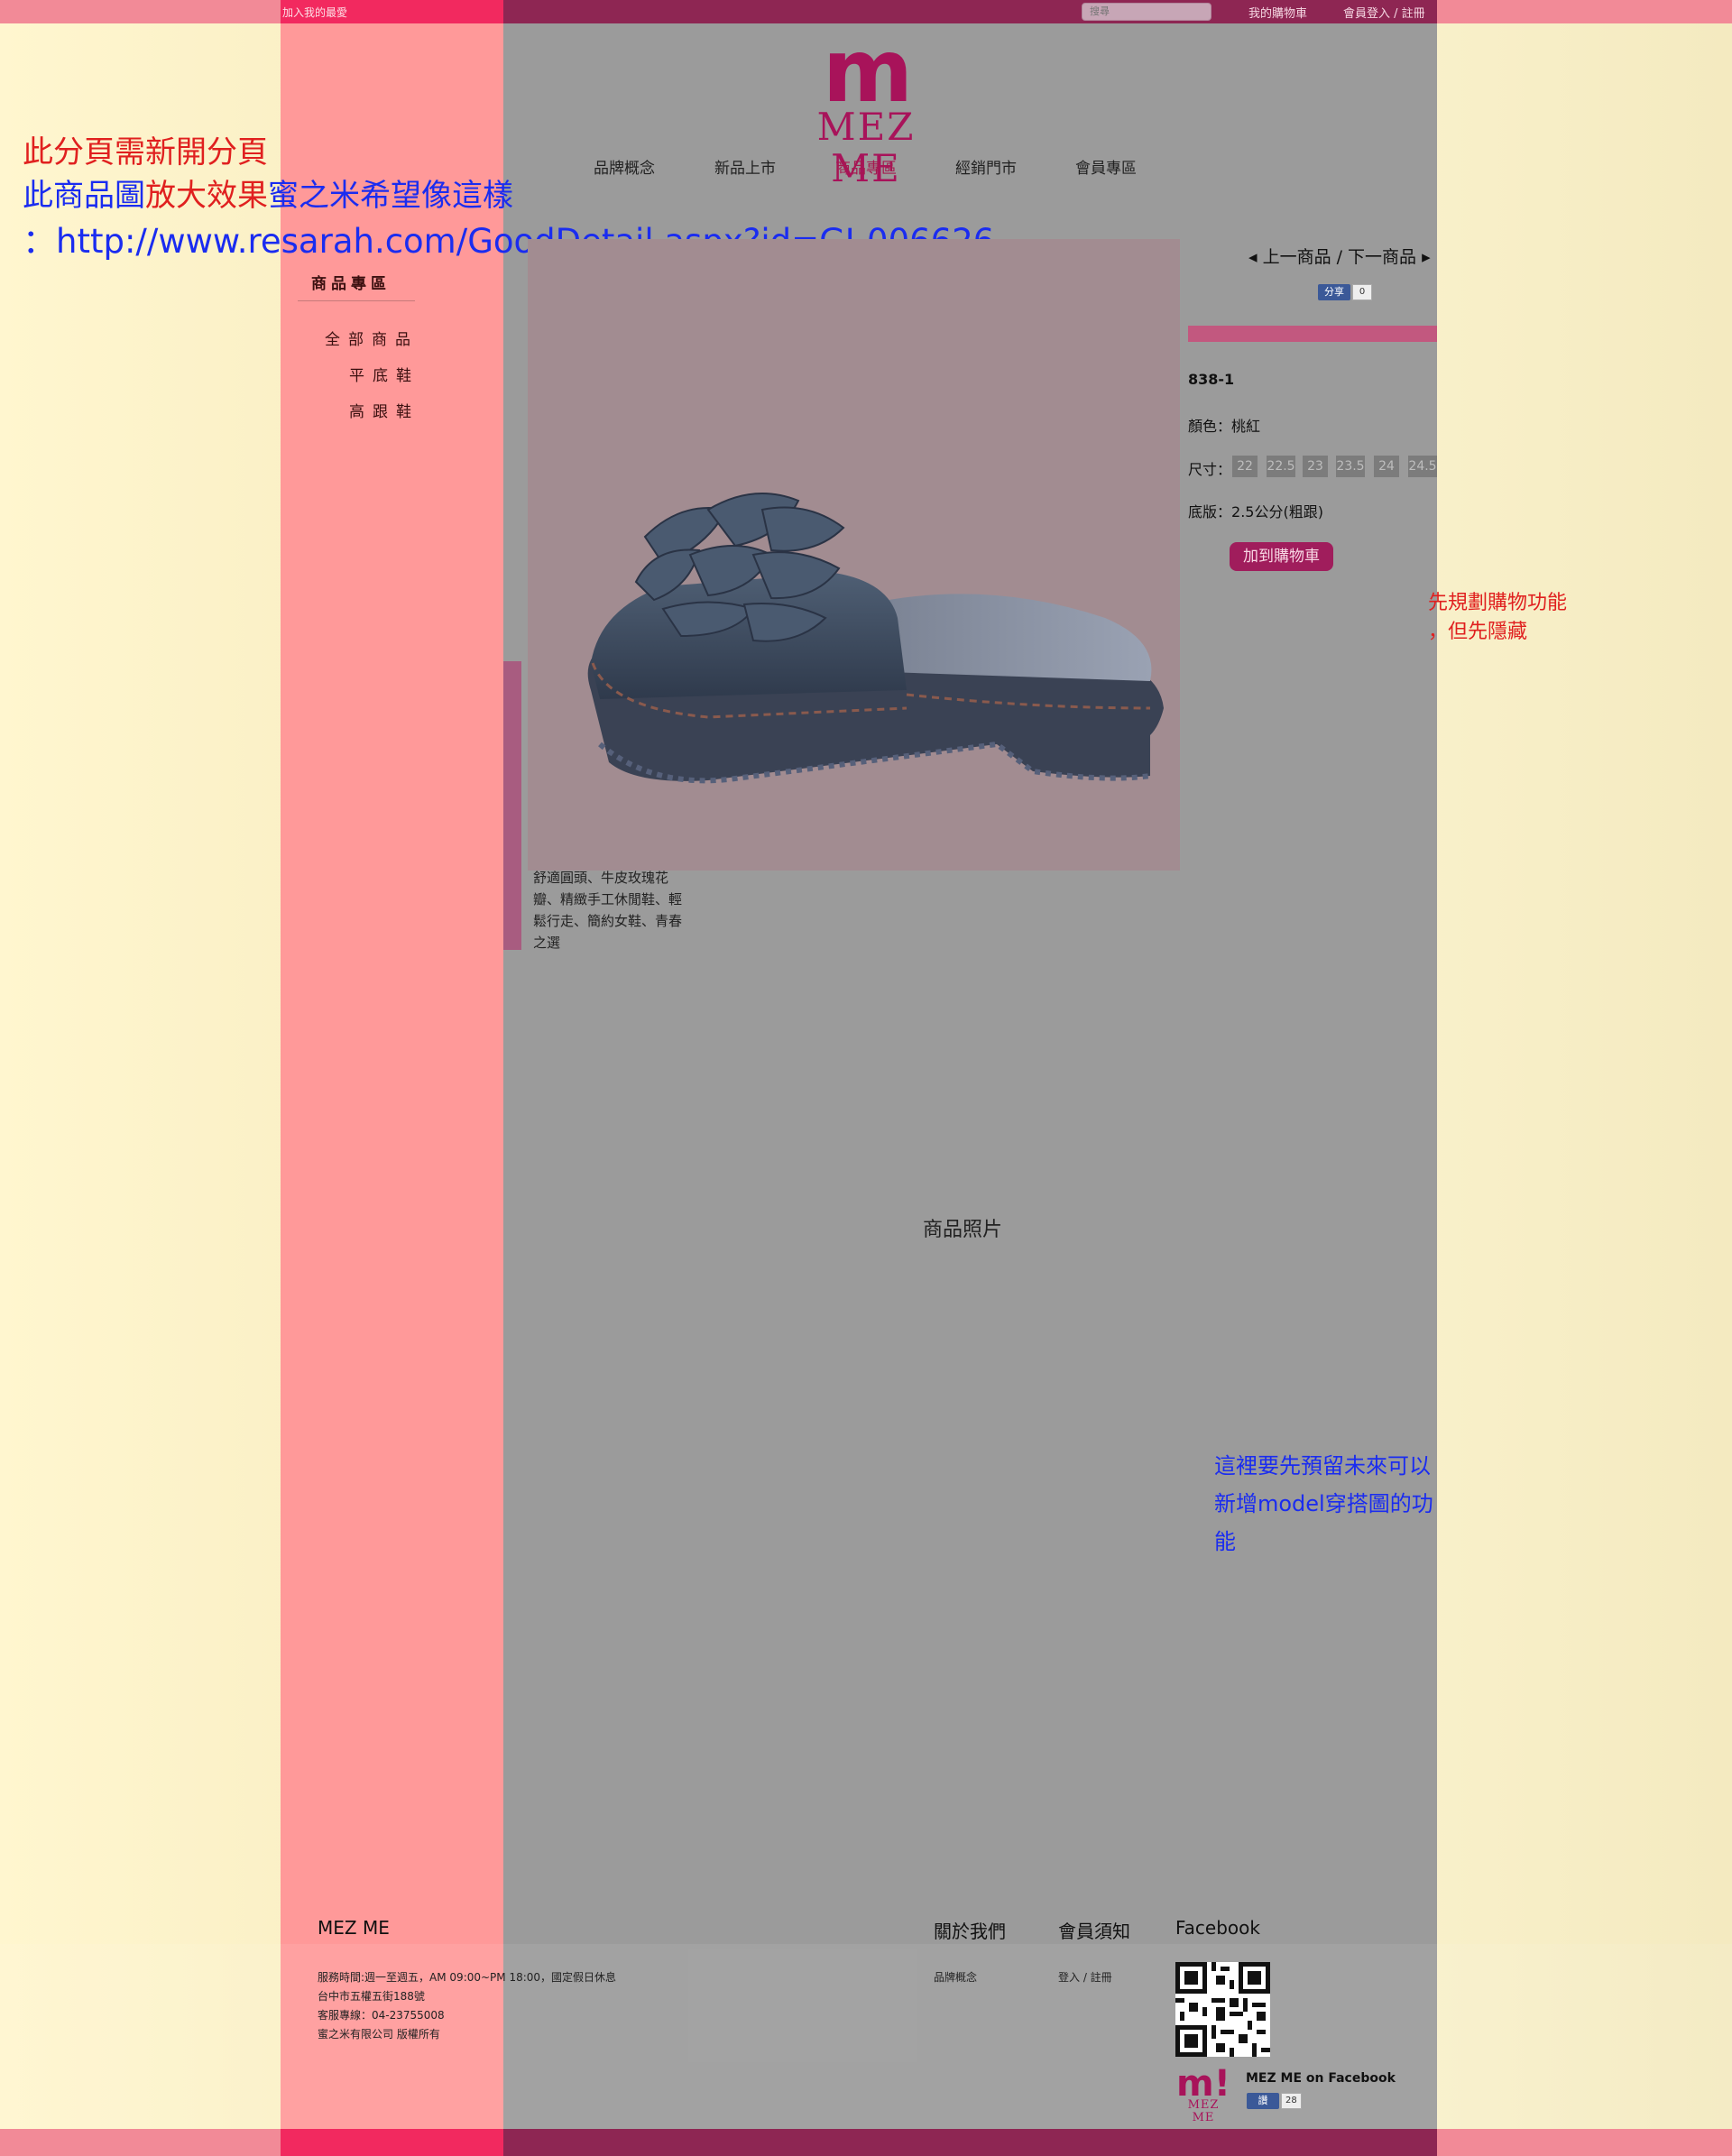 The image size is (1732, 2156). I want to click on footer-facebook-title: Facebook, so click(1217, 1928).